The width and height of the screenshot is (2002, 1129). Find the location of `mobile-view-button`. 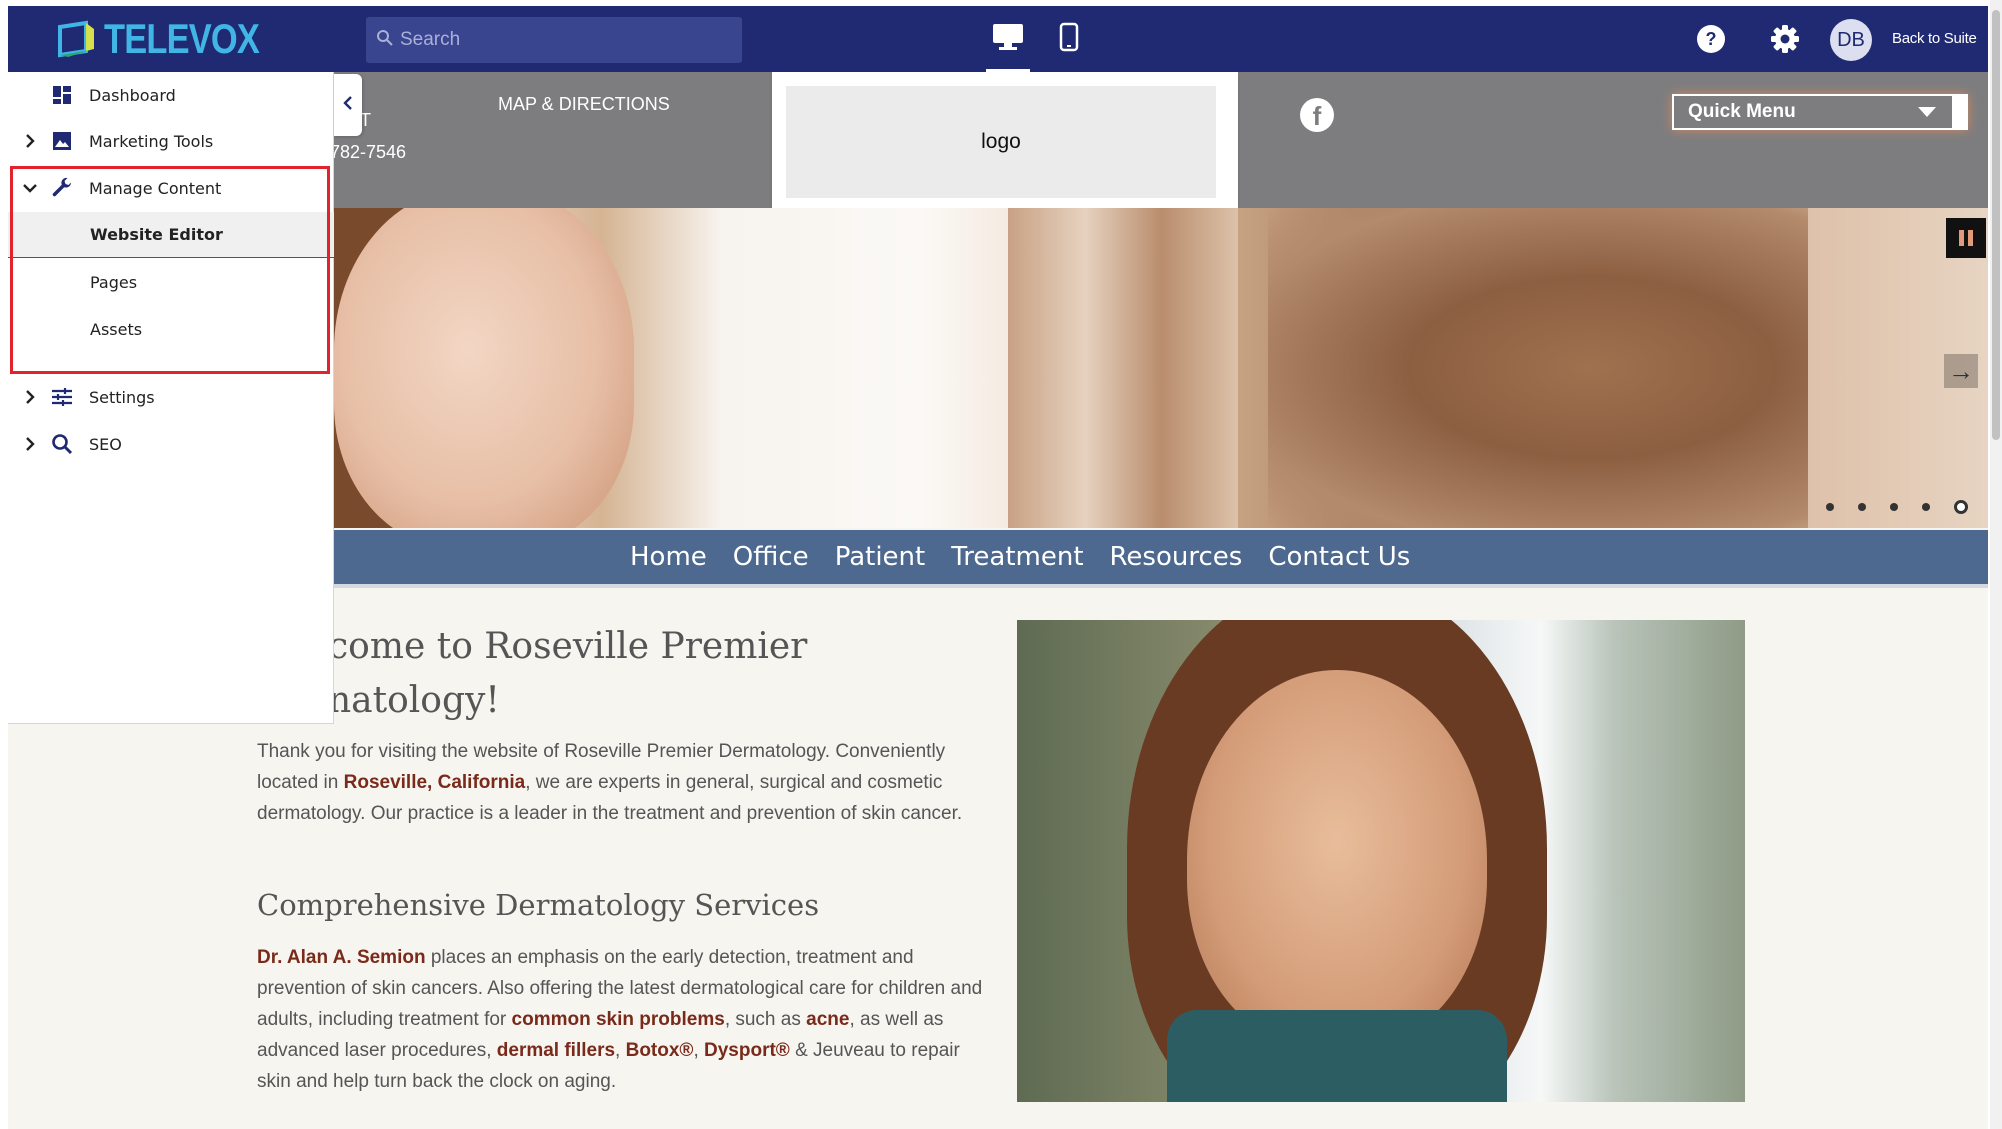

mobile-view-button is located at coordinates (1069, 39).